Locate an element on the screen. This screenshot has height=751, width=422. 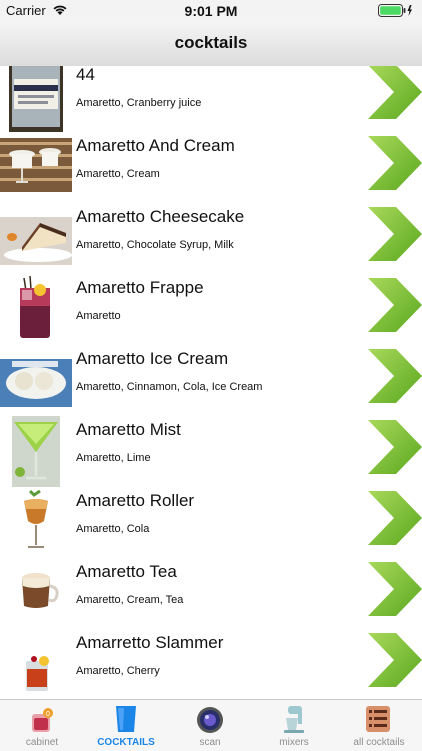
list-item: 44 Amaretto, Cranberry juice is located at coordinates (211, 99).